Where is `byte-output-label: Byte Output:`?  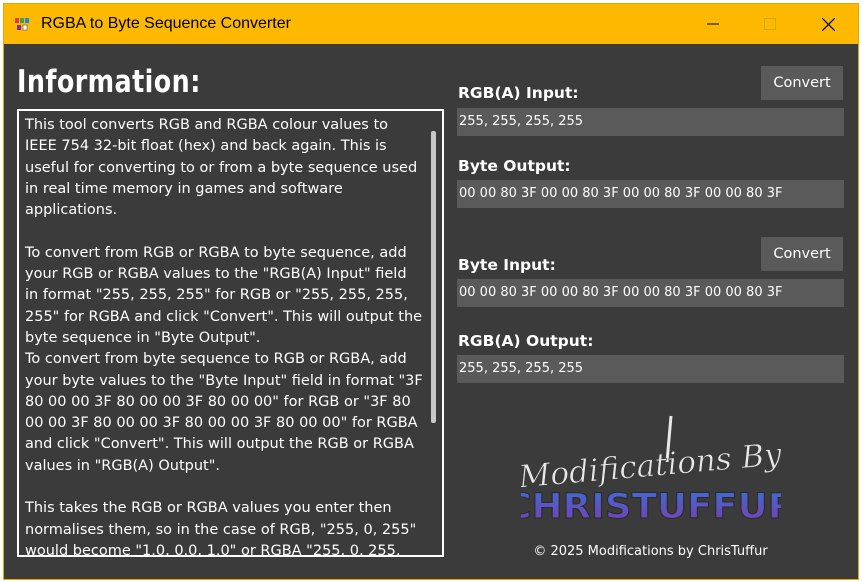 byte-output-label: Byte Output: is located at coordinates (514, 166).